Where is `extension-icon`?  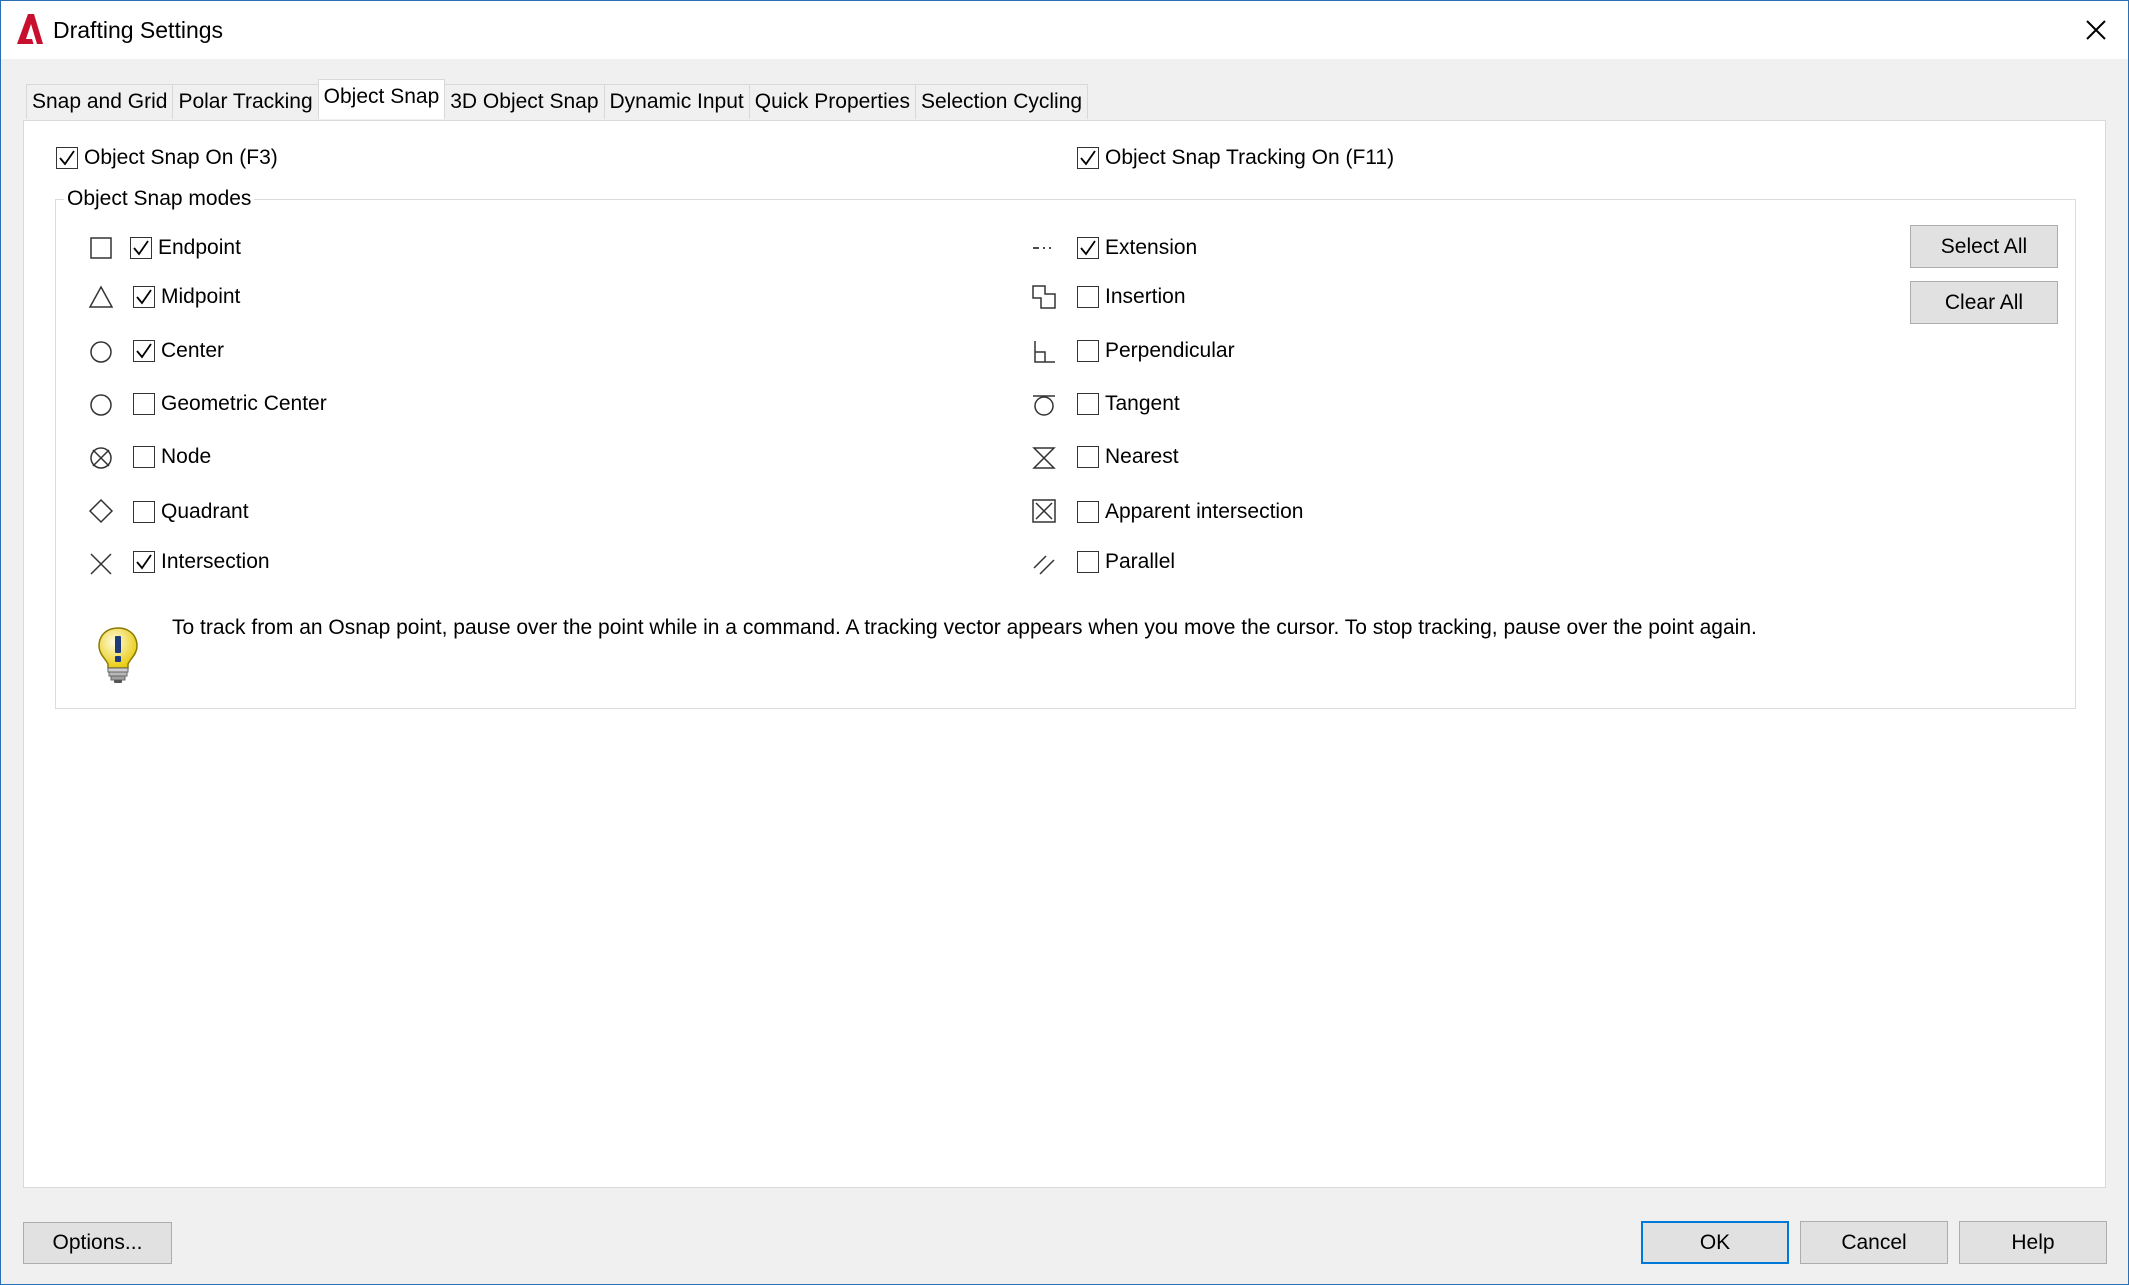
extension-icon is located at coordinates (1042, 248).